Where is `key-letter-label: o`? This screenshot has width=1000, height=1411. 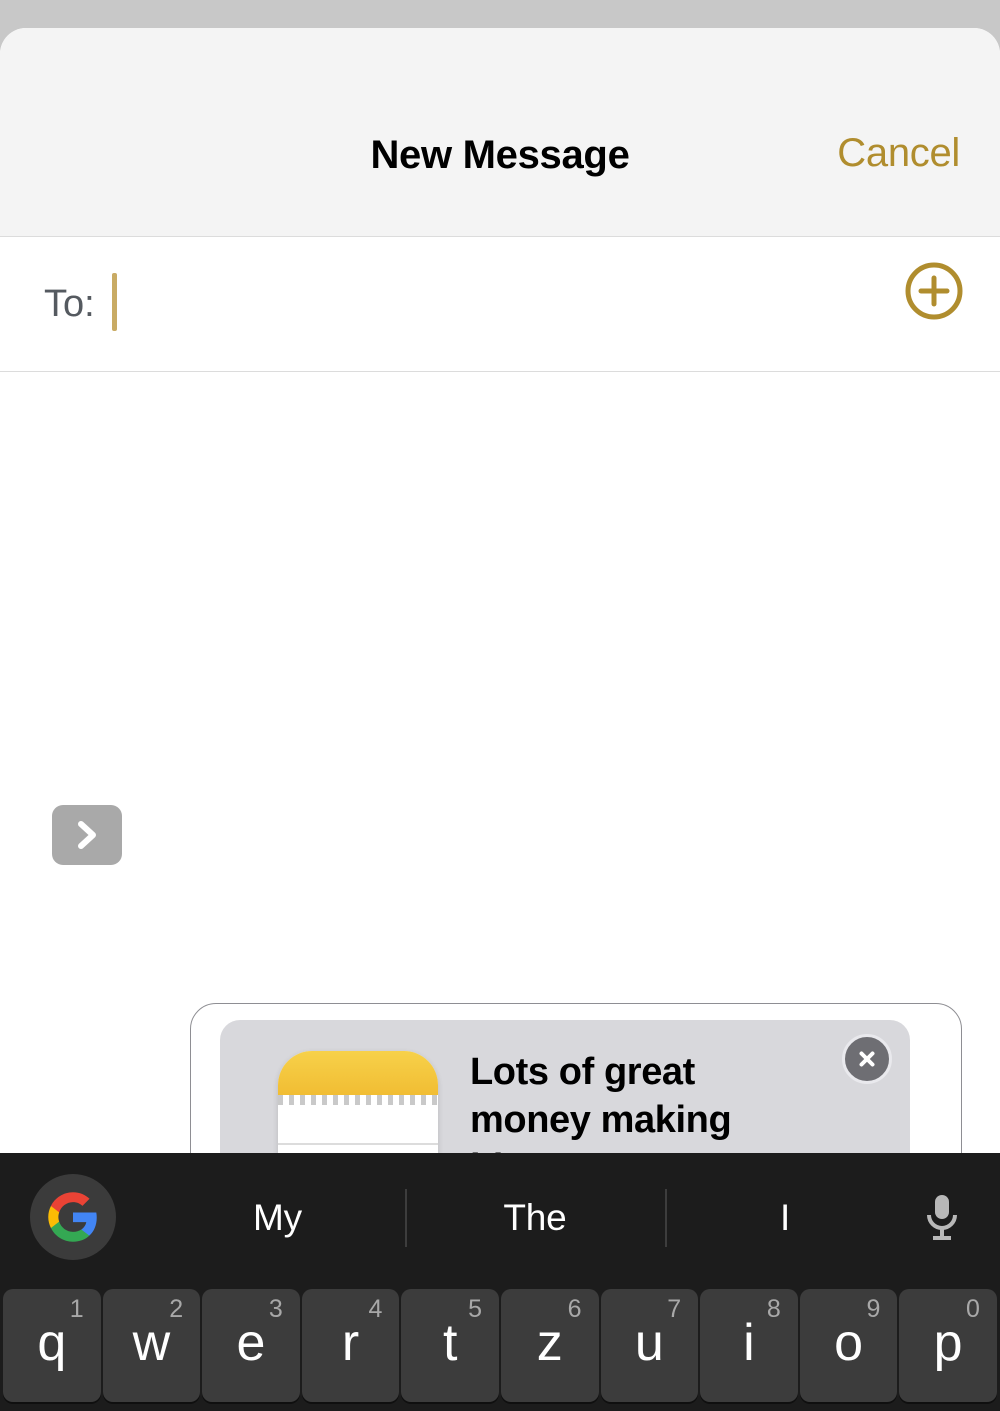 key-letter-label: o is located at coordinates (848, 1343).